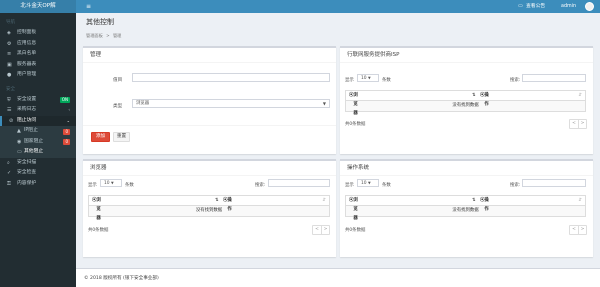  What do you see at coordinates (9, 33) in the screenshot?
I see `dashboard-icon: ◈` at bounding box center [9, 33].